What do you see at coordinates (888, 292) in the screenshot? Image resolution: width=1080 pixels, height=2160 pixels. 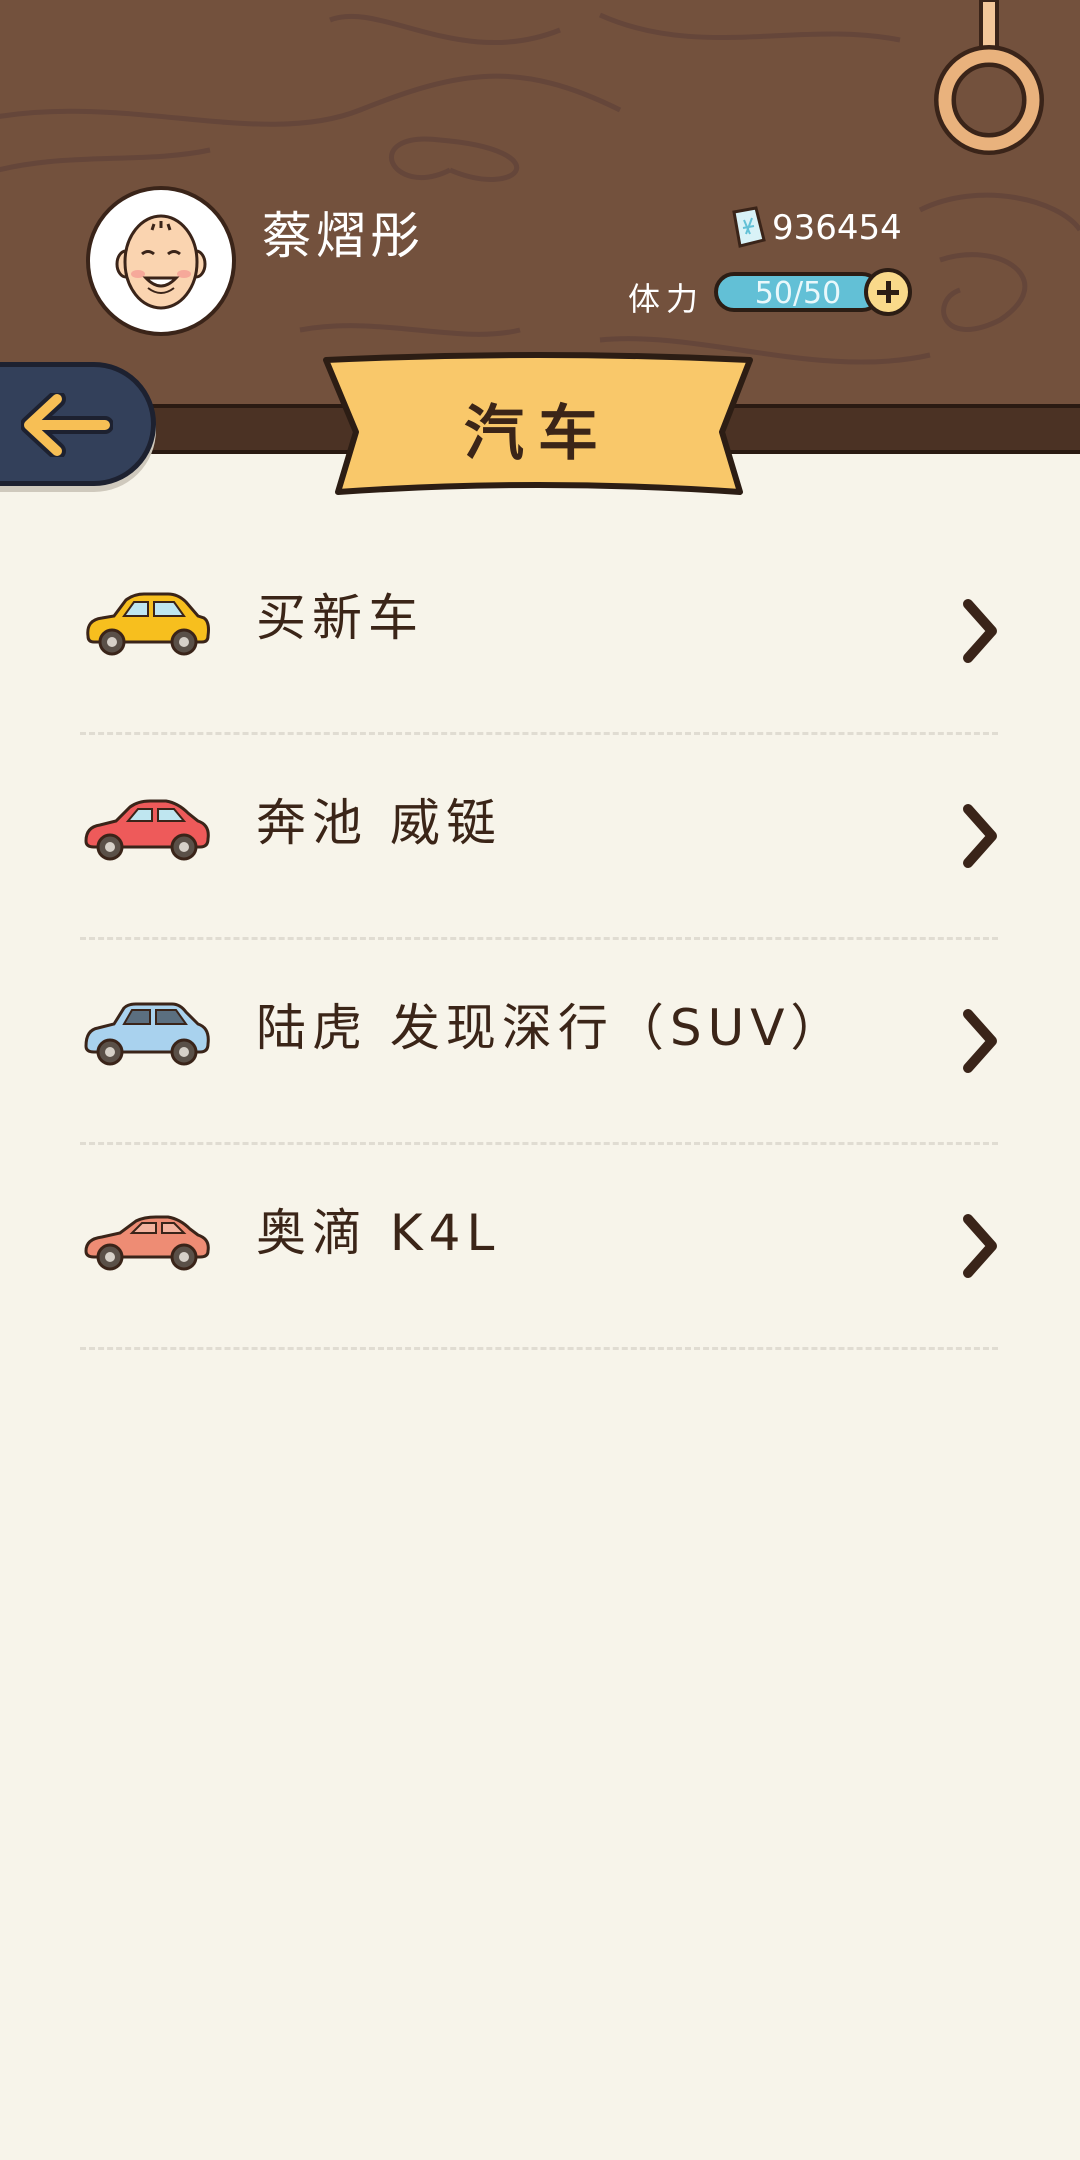 I see `add-stamina-button` at bounding box center [888, 292].